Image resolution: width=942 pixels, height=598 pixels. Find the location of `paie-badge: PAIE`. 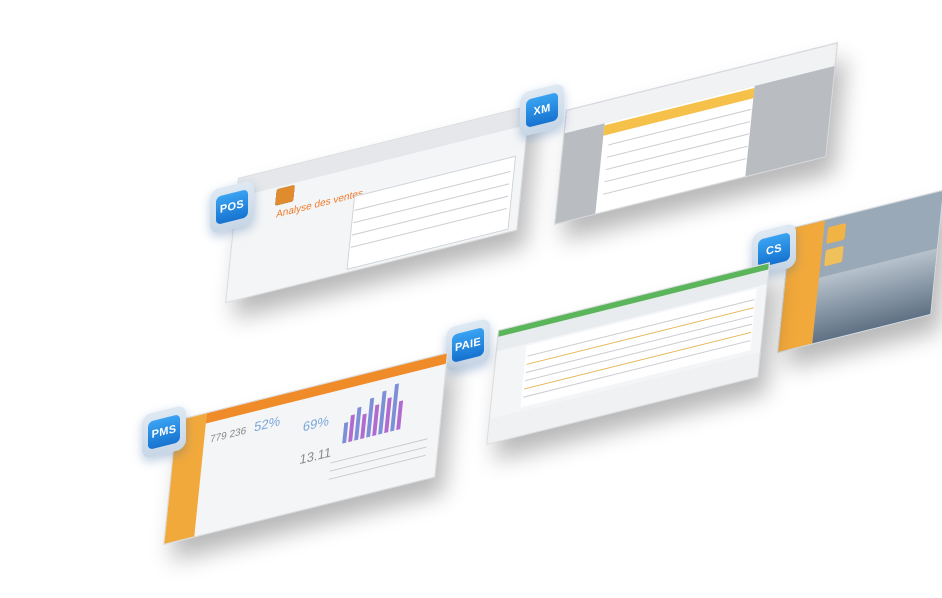

paie-badge: PAIE is located at coordinates (468, 345).